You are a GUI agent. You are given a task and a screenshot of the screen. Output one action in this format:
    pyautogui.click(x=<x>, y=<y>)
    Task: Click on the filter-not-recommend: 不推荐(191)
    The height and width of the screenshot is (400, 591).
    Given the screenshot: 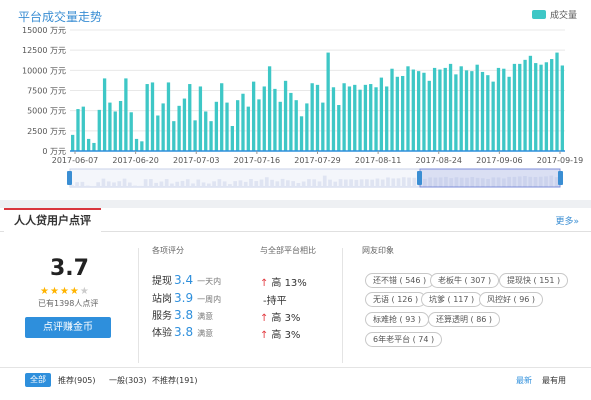 What is the action you would take?
    pyautogui.click(x=175, y=380)
    